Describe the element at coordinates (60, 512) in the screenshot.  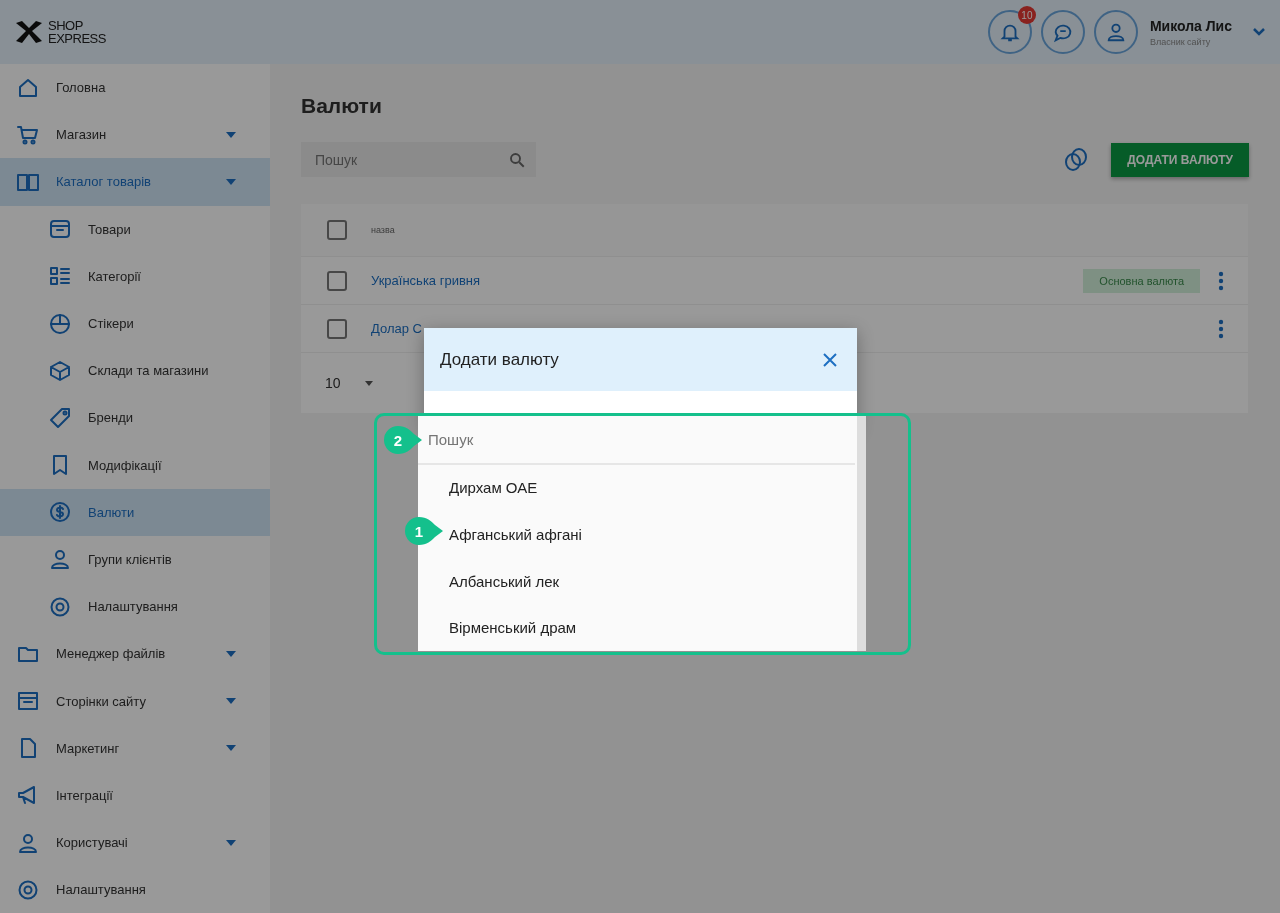
I see `dollar-icon` at that location.